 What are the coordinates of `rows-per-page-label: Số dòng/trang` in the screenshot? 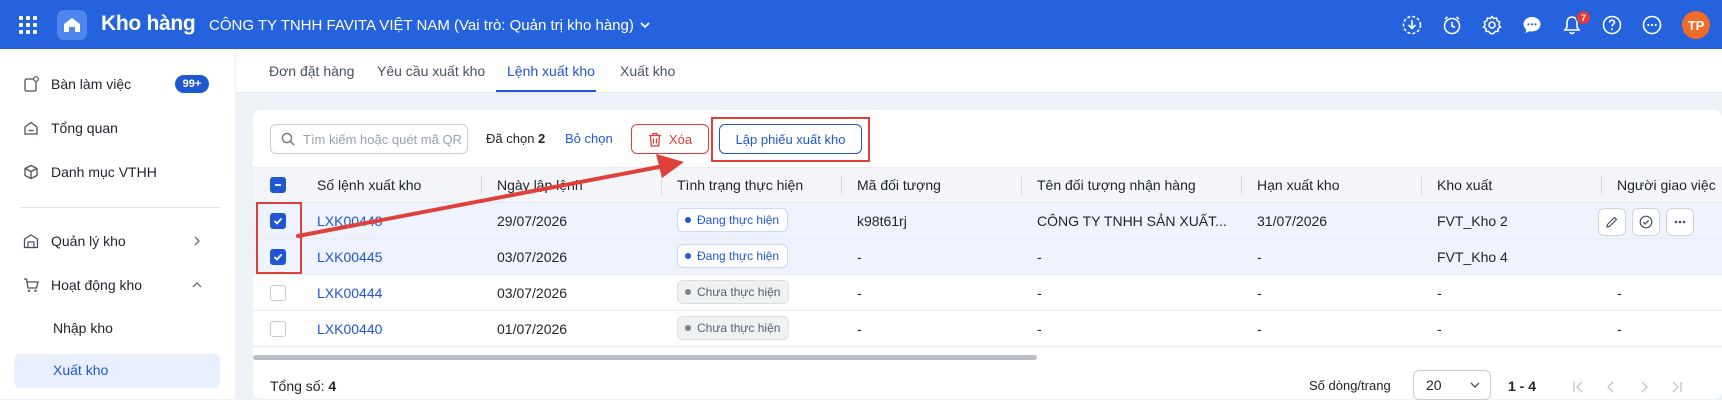 It's located at (1350, 385).